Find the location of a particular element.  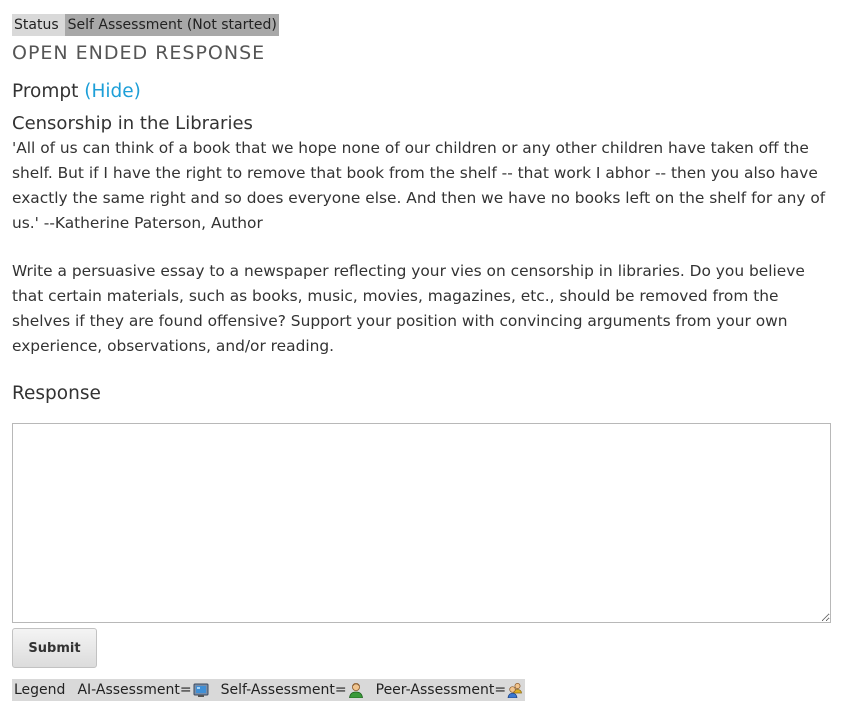

legend-item-ai-label: AI-Assessment= is located at coordinates (134, 690).